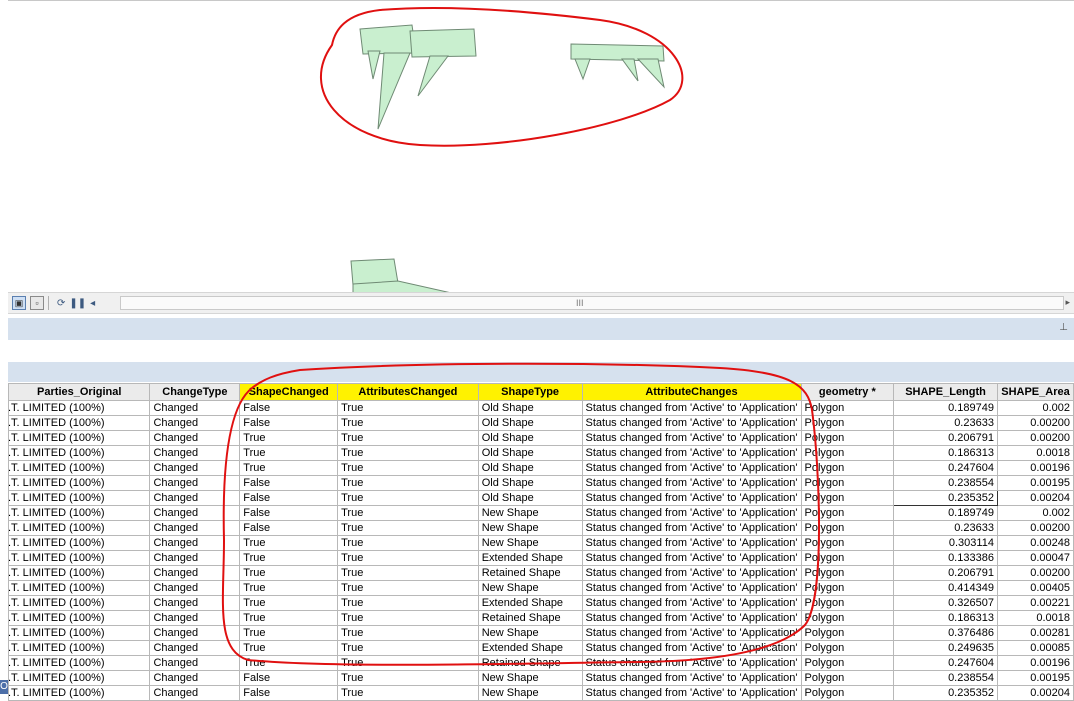 This screenshot has height=701, width=1074. I want to click on pause-icon: ❚❚, so click(77, 303).